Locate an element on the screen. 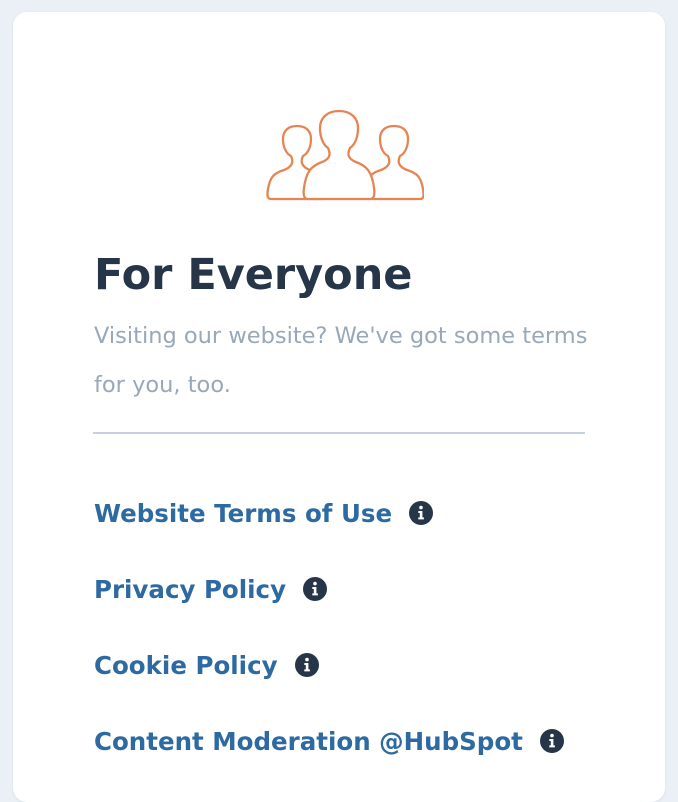 The image size is (678, 802). people-group-icon is located at coordinates (345, 155).